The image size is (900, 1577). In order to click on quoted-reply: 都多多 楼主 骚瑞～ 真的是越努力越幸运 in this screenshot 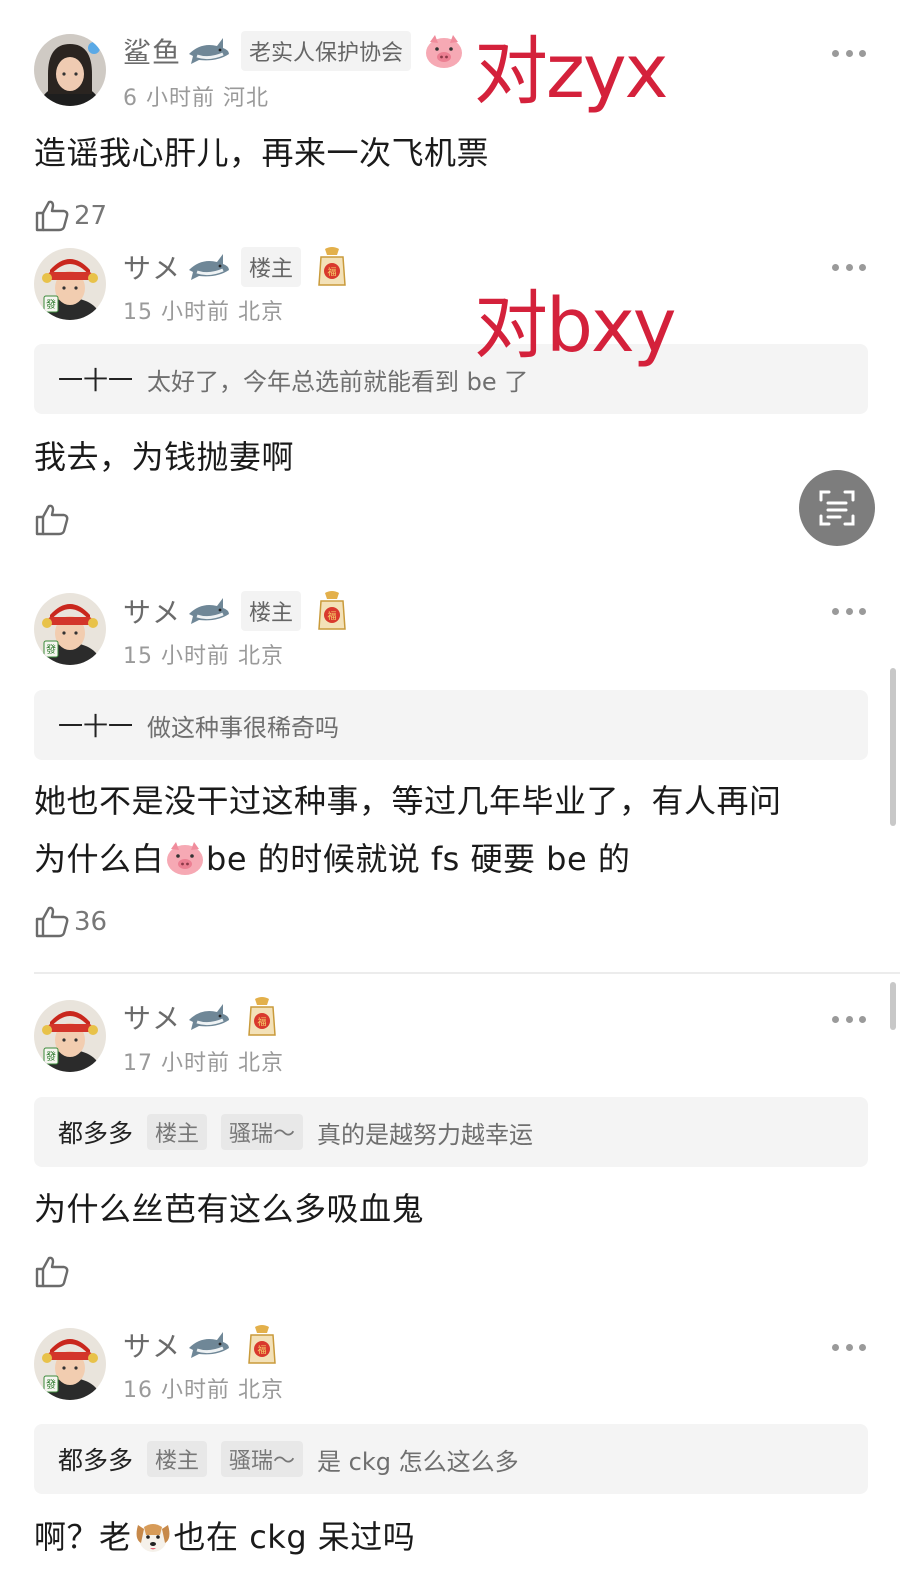, I will do `click(451, 1132)`.